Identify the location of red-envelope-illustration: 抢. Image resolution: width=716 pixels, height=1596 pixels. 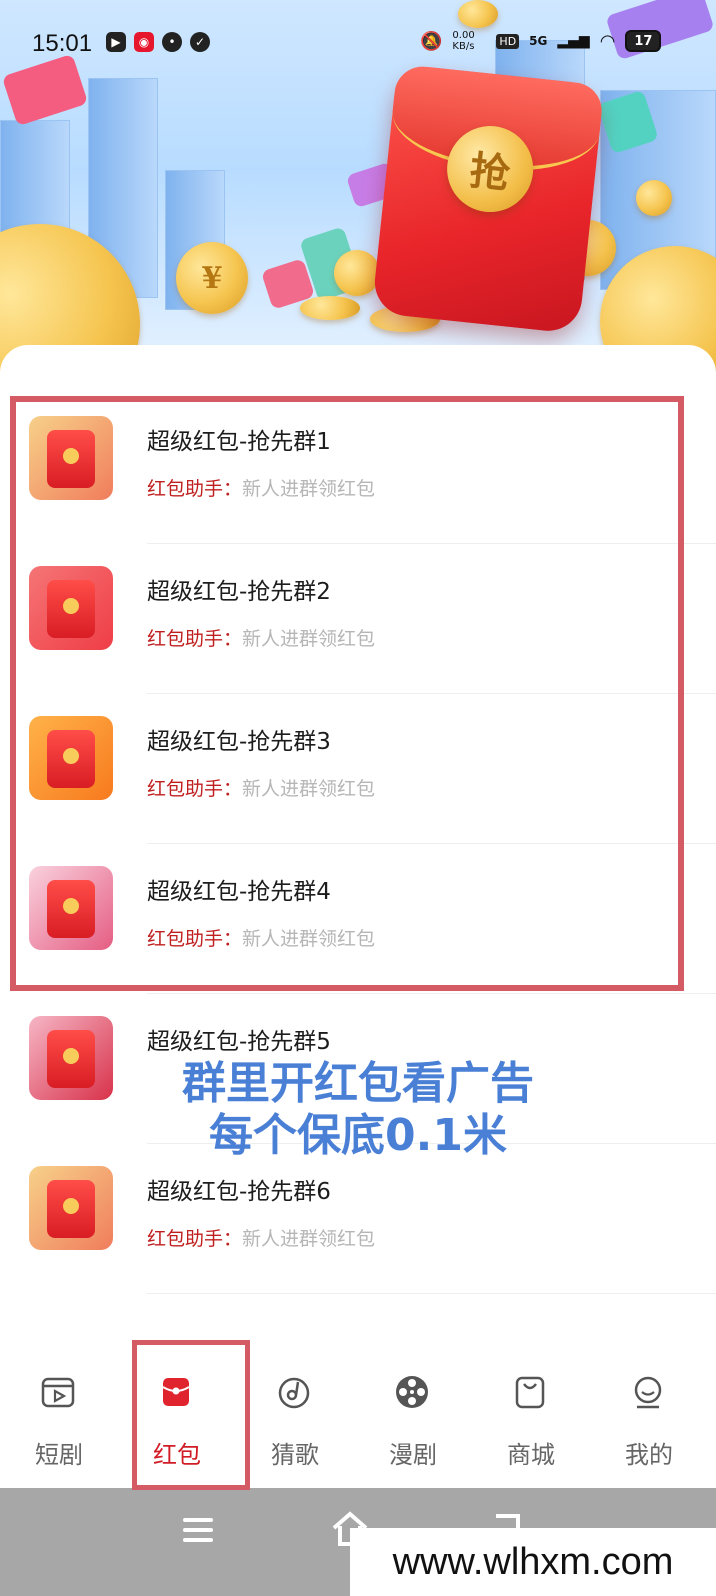
(488, 199).